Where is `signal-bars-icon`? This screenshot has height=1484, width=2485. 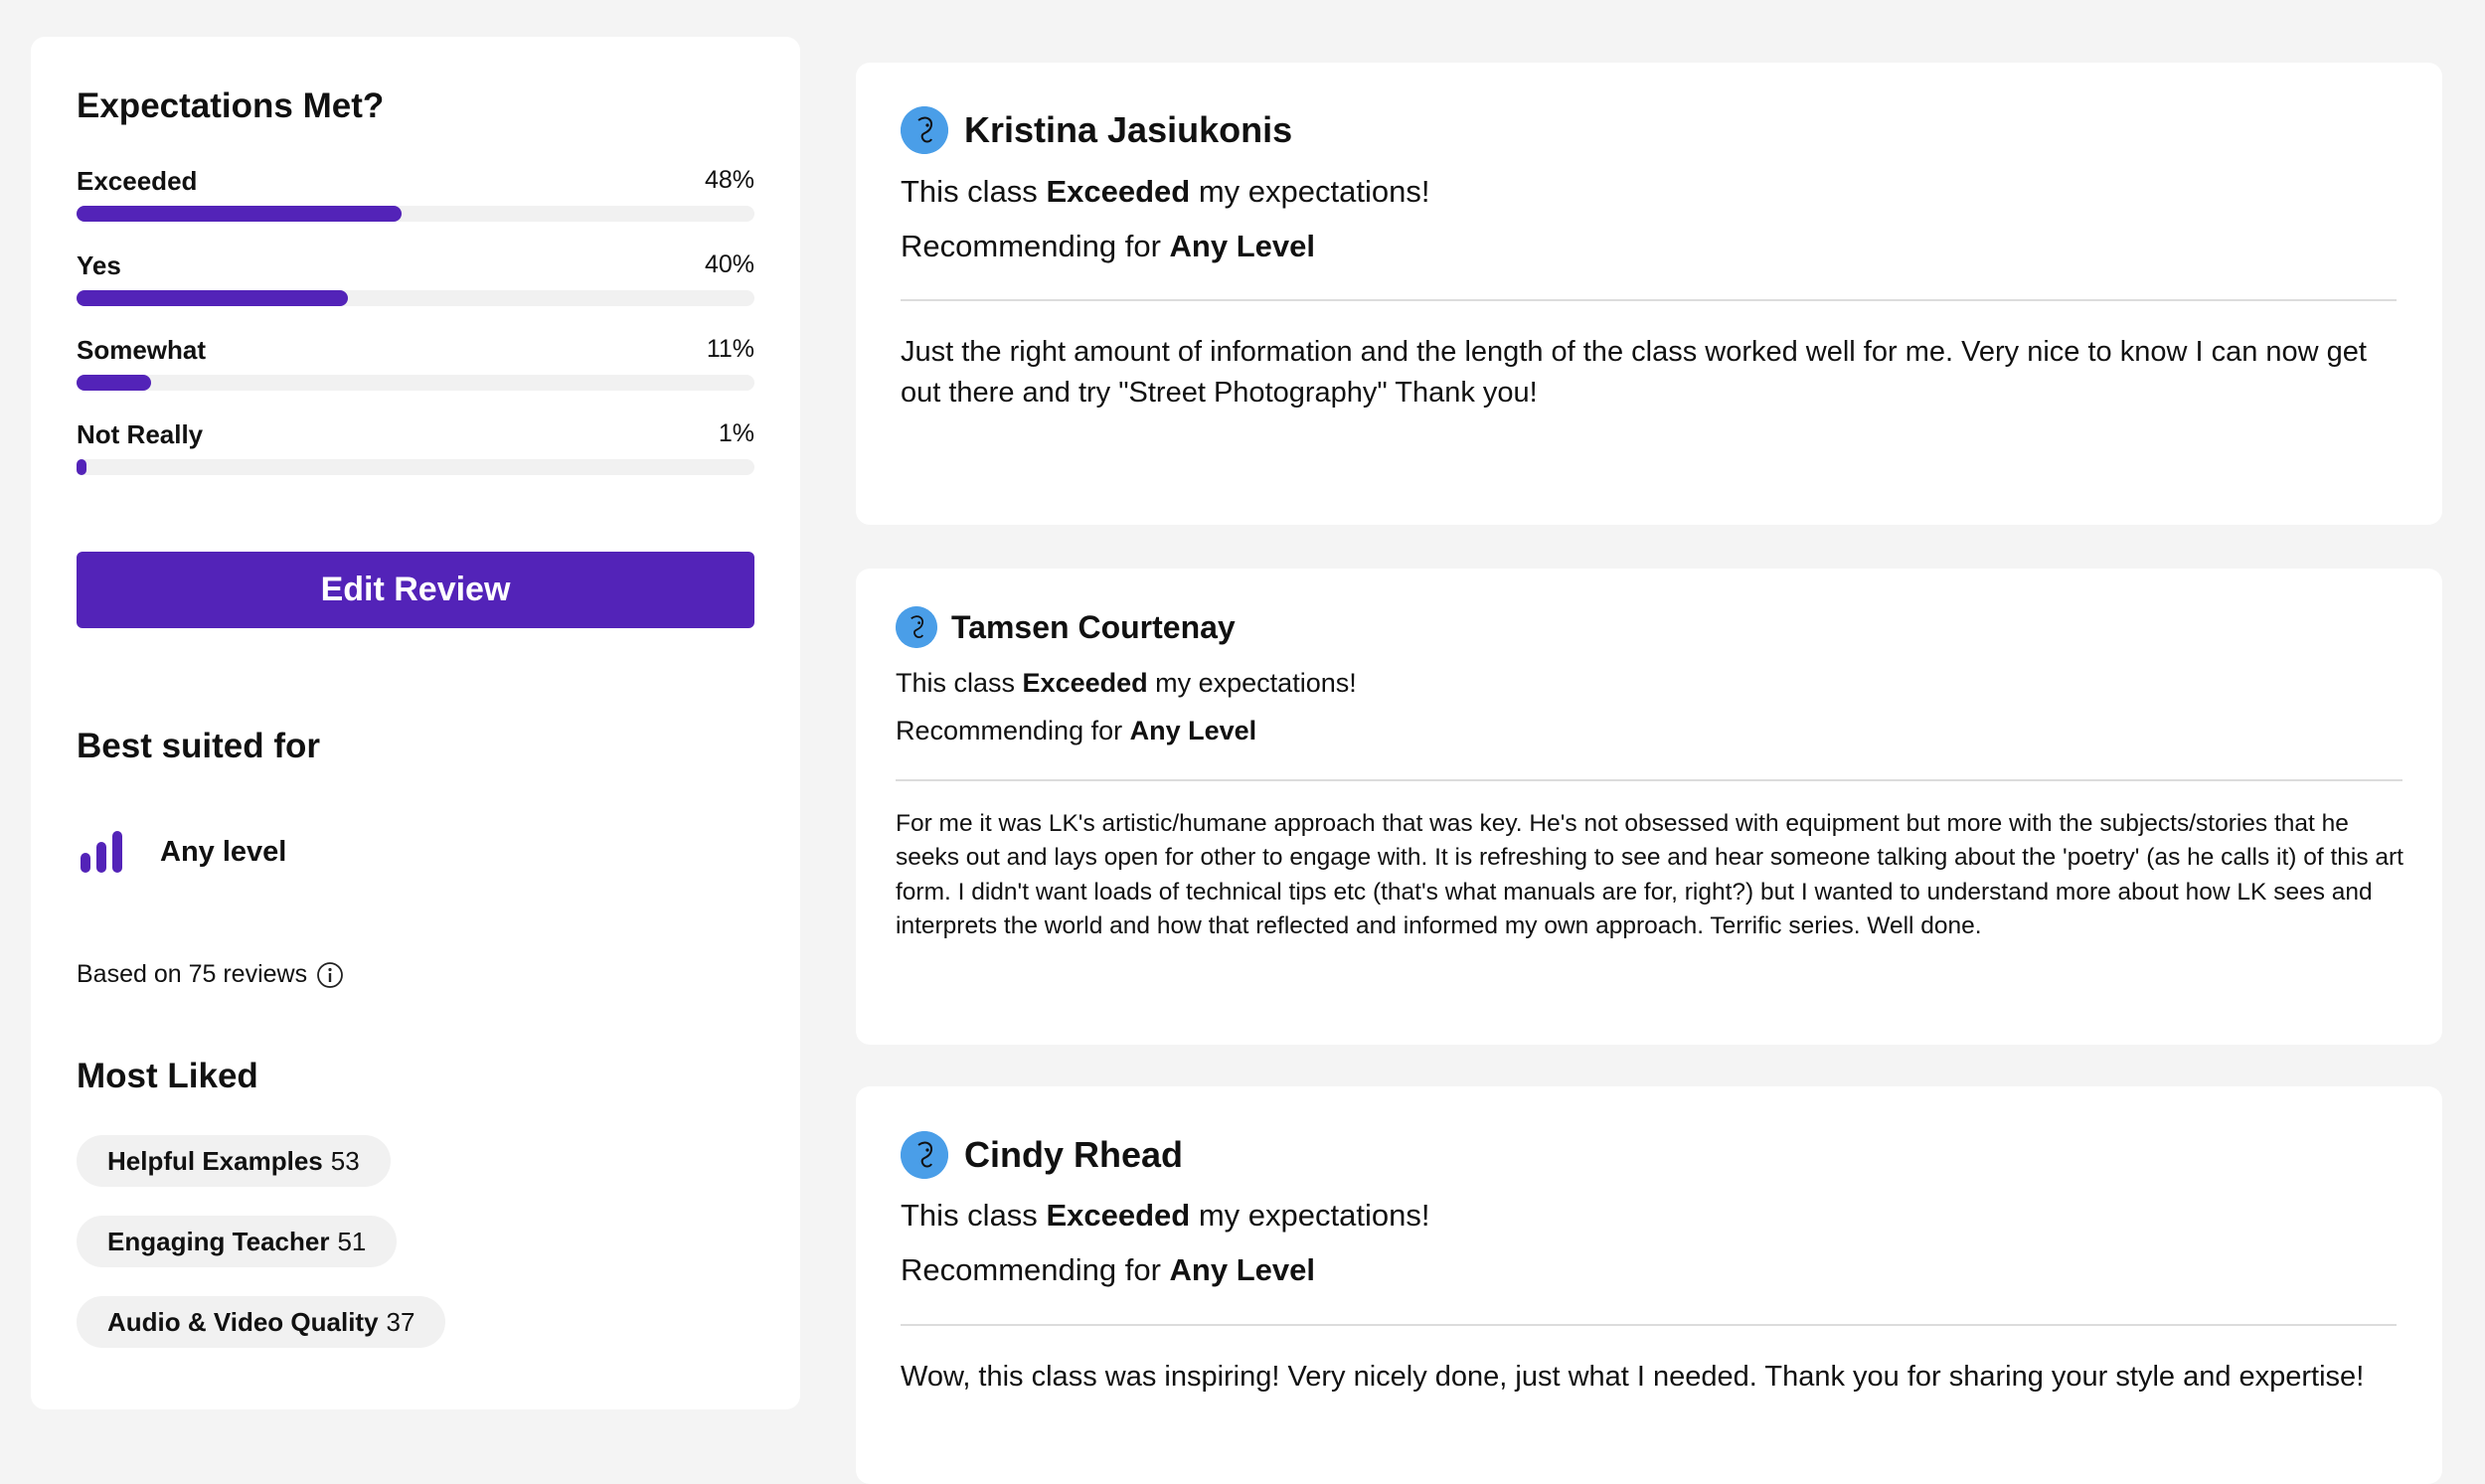
signal-bars-icon is located at coordinates (101, 852).